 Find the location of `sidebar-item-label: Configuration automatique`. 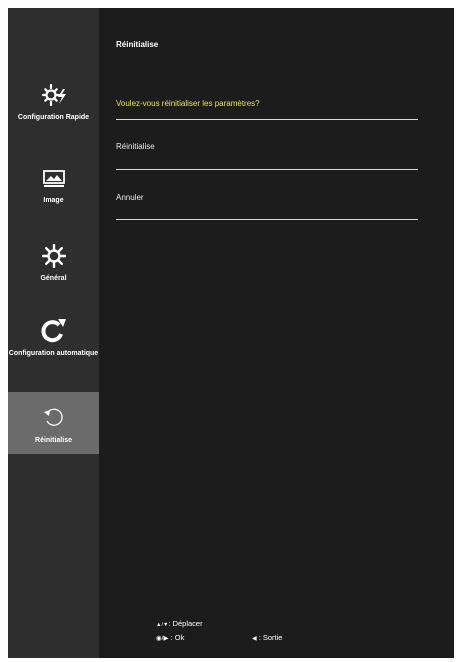

sidebar-item-label: Configuration automatique is located at coordinates (53, 353).